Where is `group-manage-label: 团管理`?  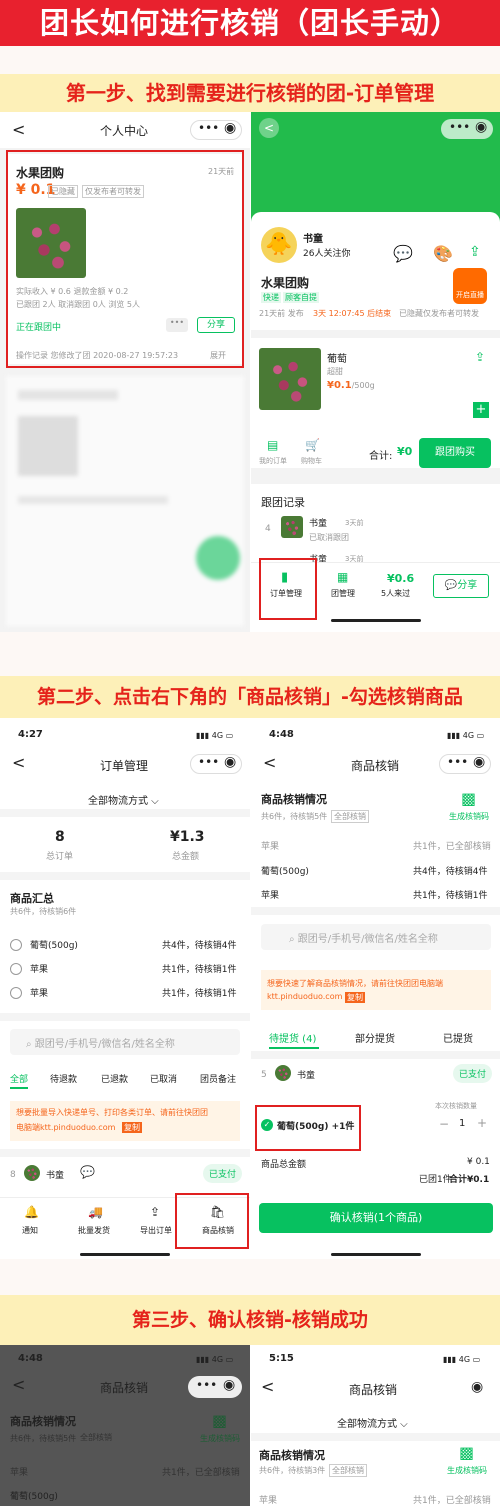
group-manage-label: 团管理 is located at coordinates (343, 593).